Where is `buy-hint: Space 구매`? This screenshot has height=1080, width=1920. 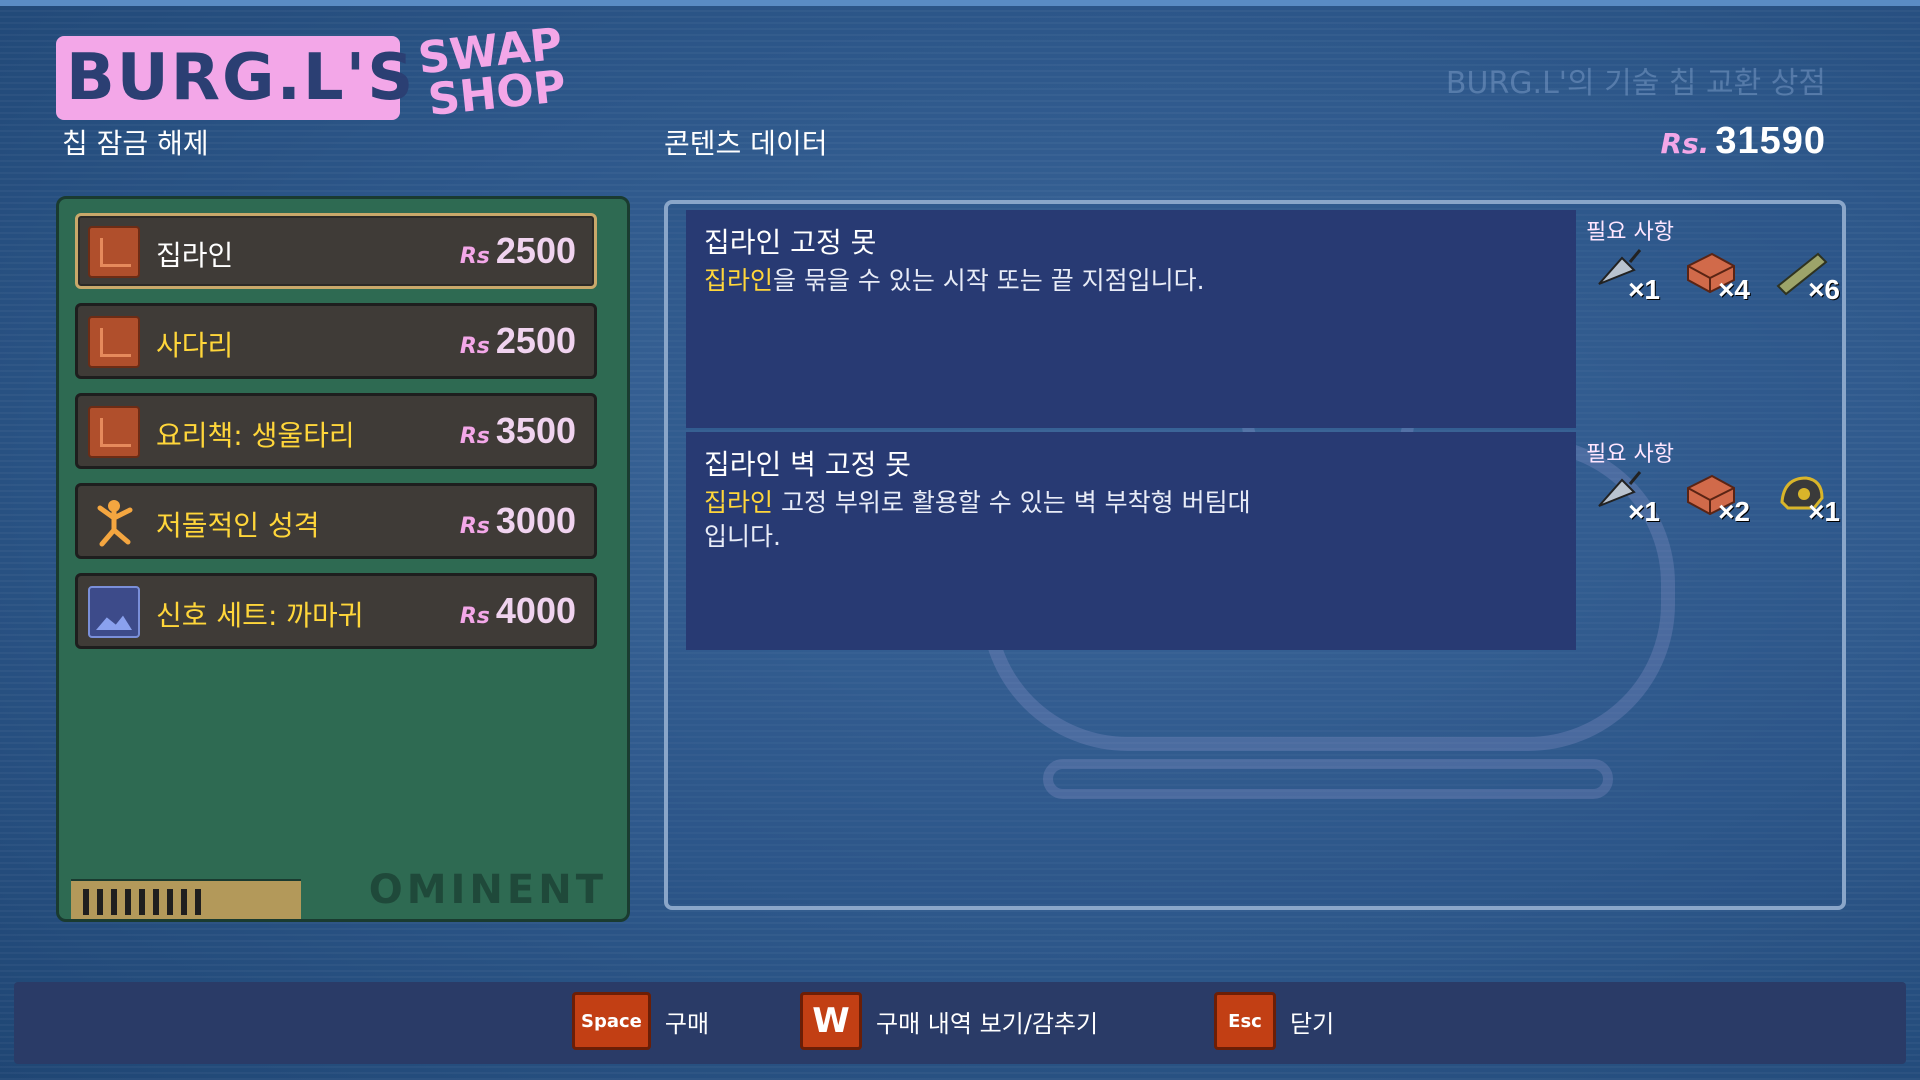 buy-hint: Space 구매 is located at coordinates (640, 1021).